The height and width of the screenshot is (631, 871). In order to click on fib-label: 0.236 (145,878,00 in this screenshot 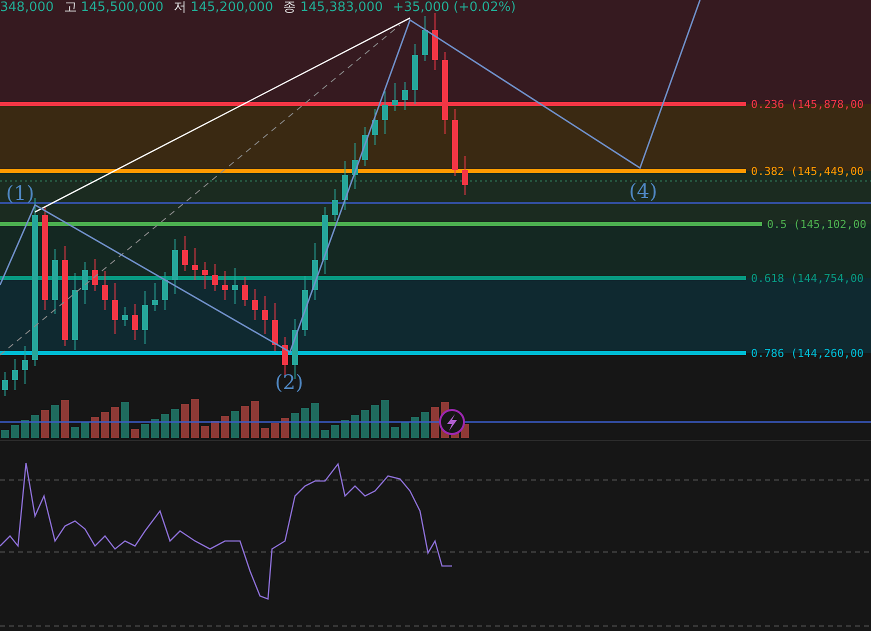, I will do `click(807, 104)`.